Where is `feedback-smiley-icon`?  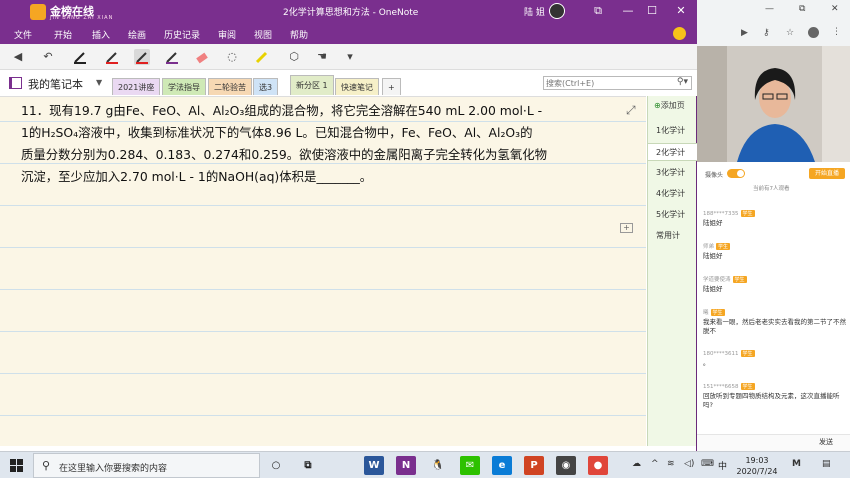 feedback-smiley-icon is located at coordinates (679, 33).